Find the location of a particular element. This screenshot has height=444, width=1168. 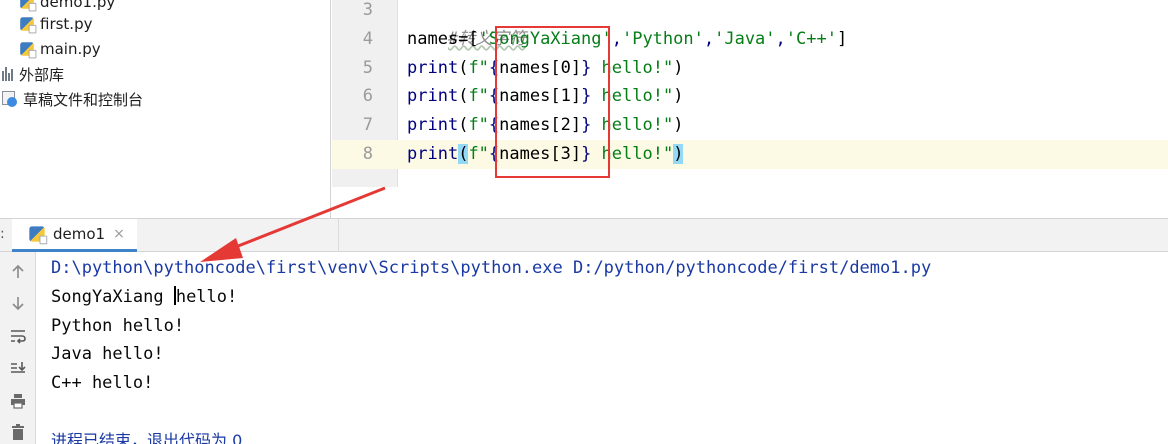

console-output-line: SongYaXiang hello! is located at coordinates (144, 297).